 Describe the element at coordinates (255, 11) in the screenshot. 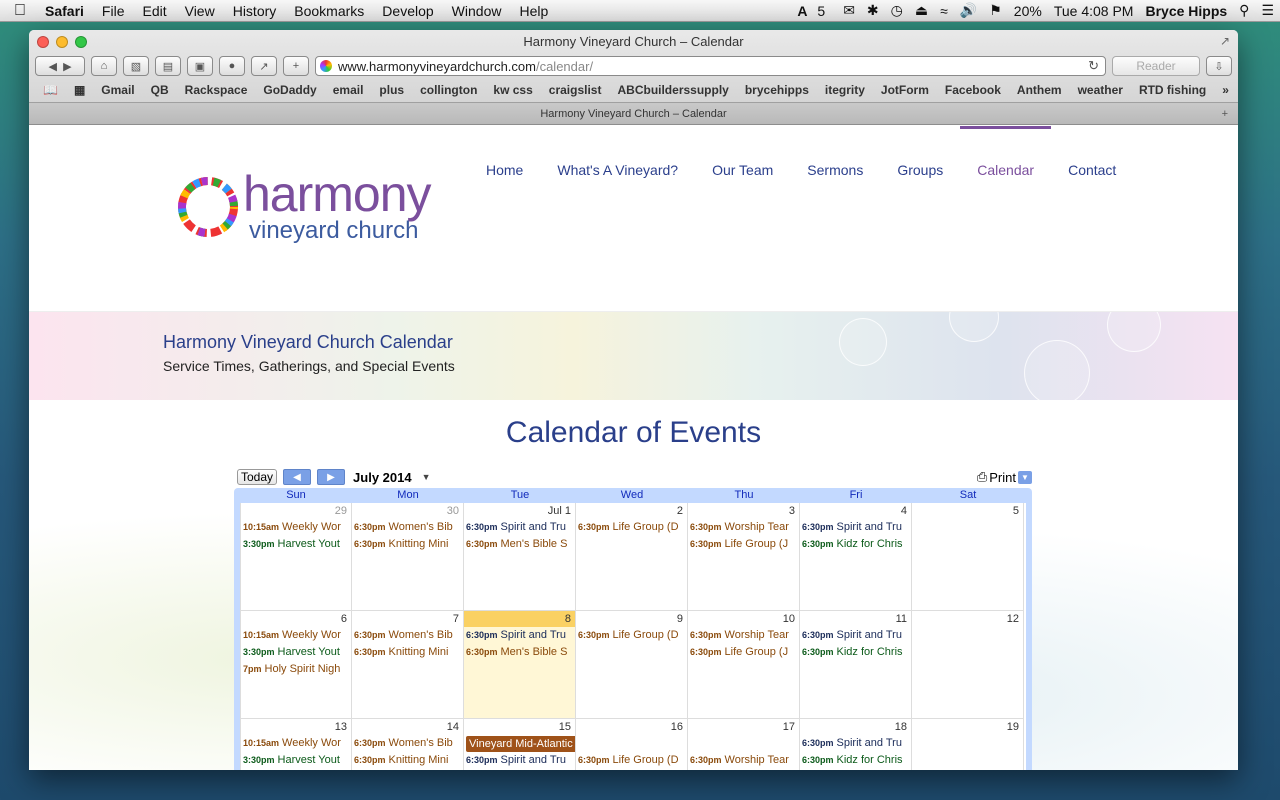

I see `menu-history: History` at that location.